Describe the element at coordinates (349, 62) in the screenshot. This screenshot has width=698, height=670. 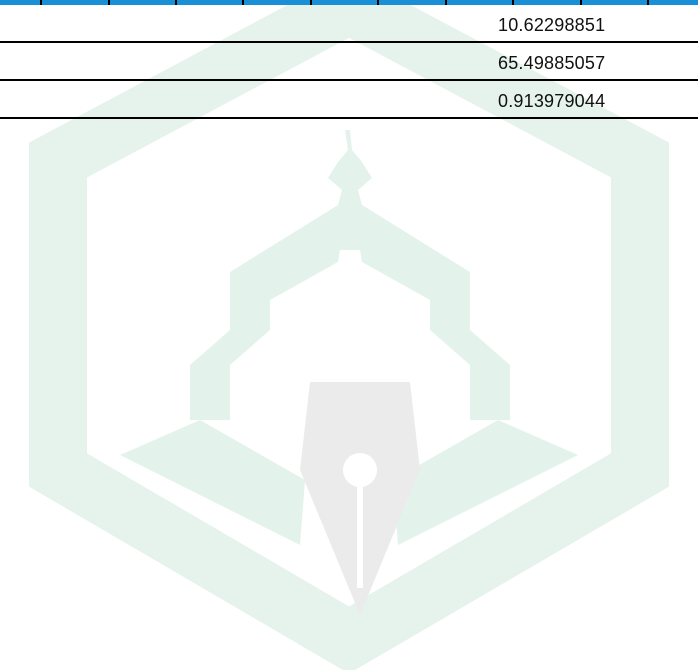
I see `table-row: 65.49885057` at that location.